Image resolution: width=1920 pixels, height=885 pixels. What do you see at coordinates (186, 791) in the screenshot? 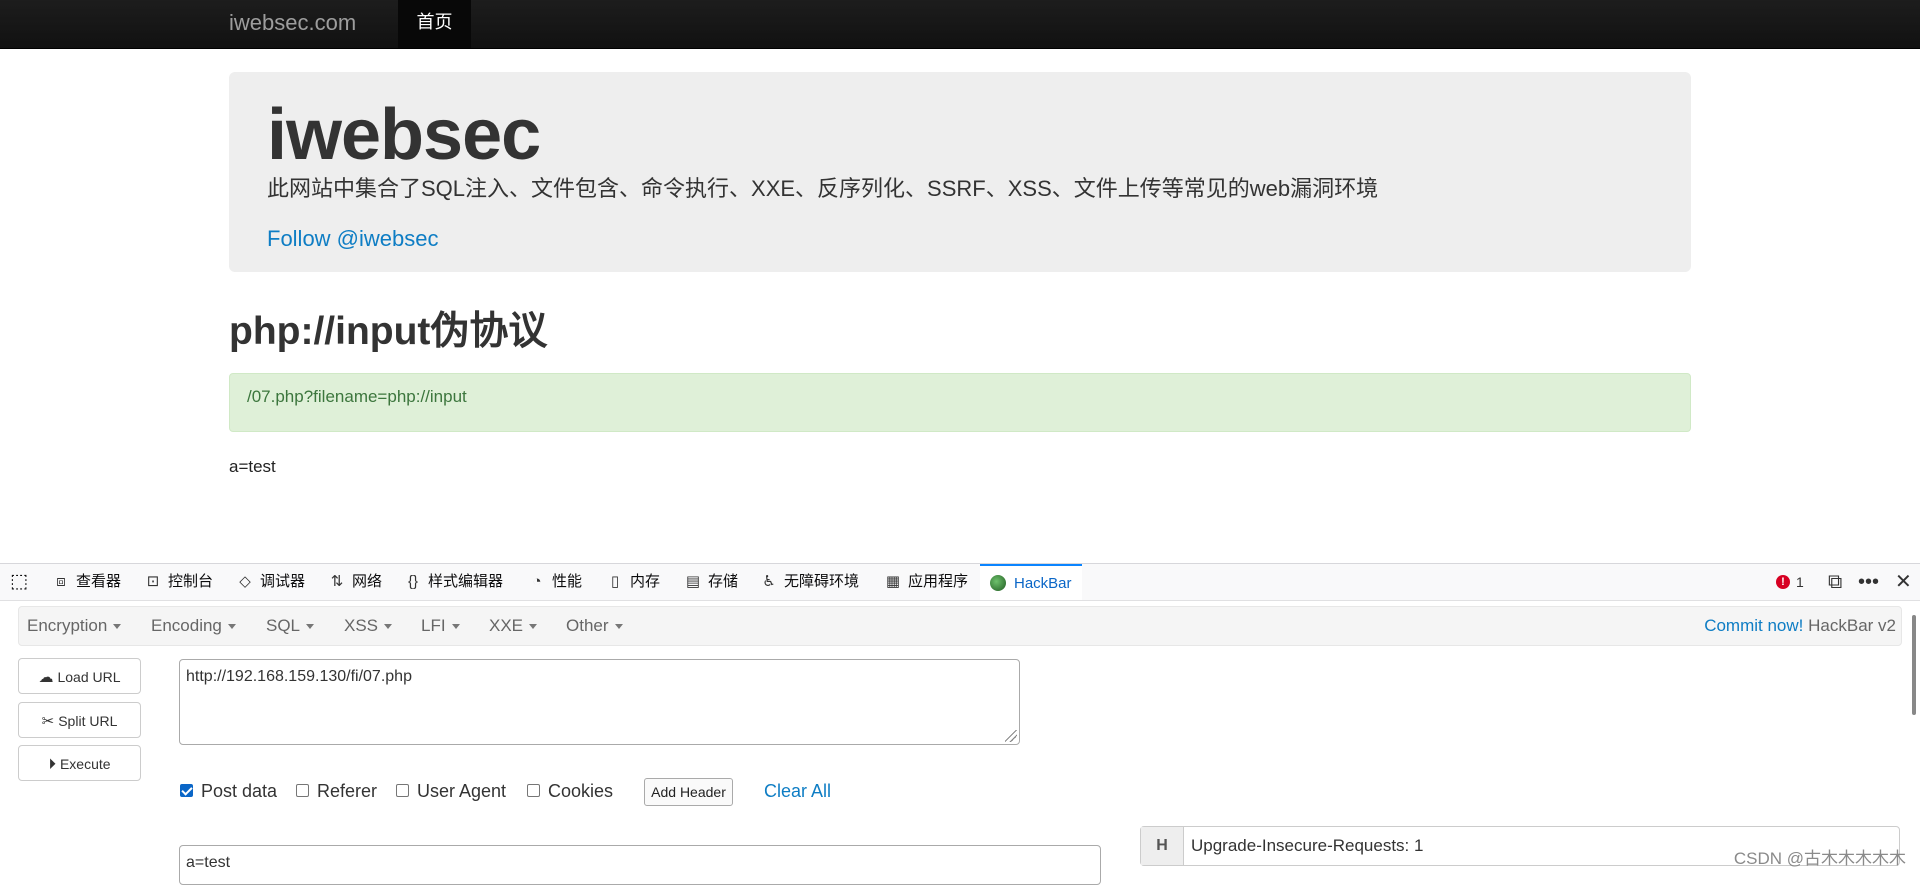
I see `checkbox-checked-icon` at bounding box center [186, 791].